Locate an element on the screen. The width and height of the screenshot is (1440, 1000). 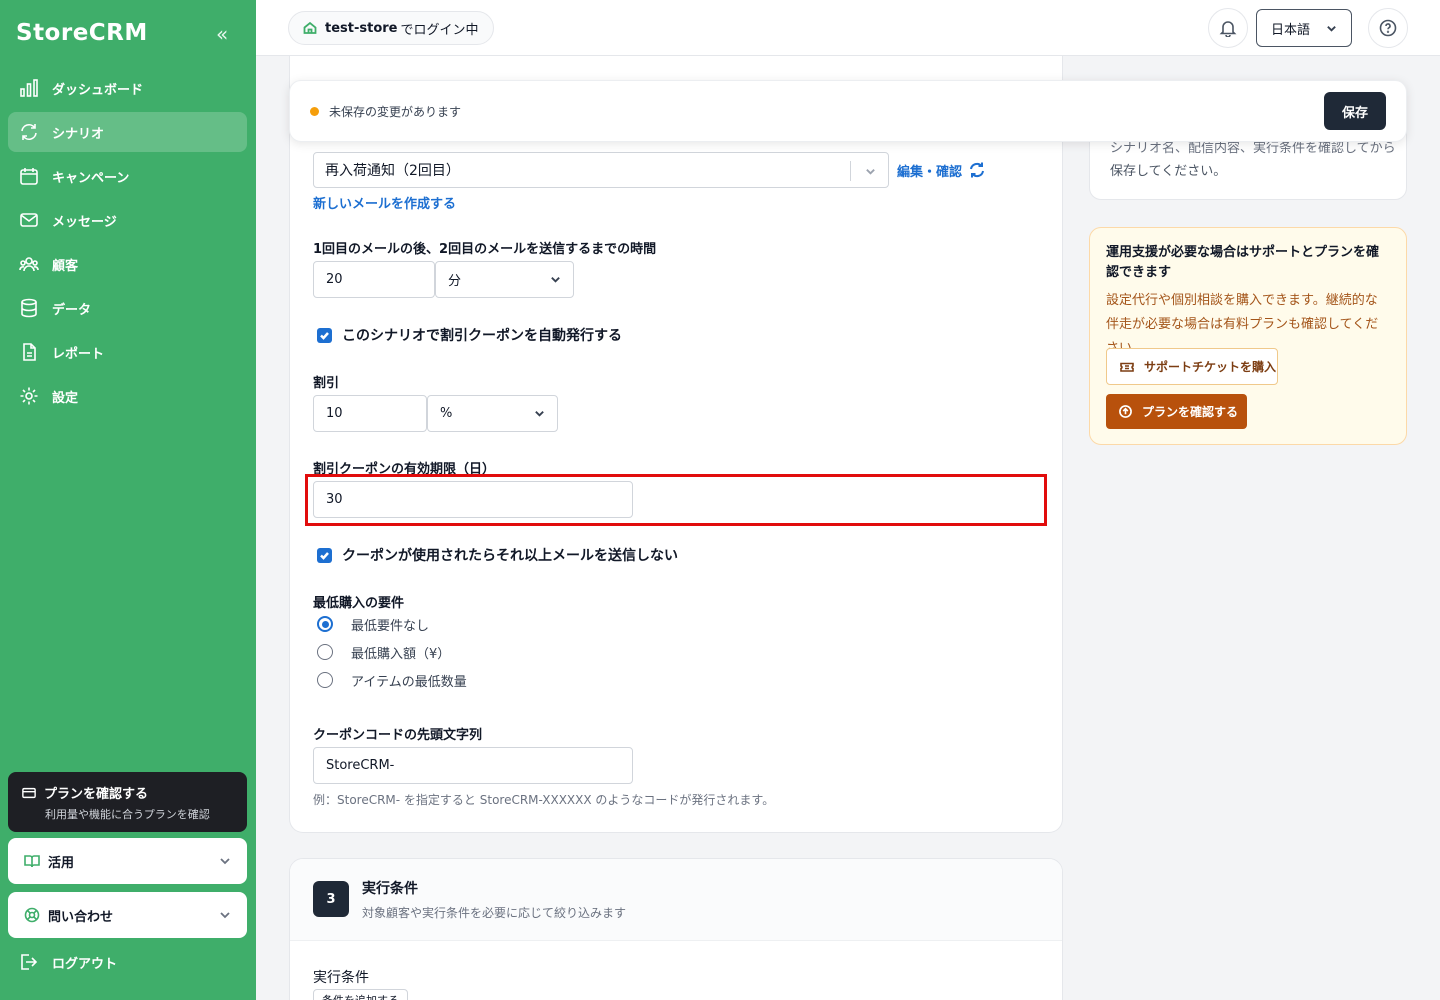
sidebar-item-campaign: キャンペーン is located at coordinates (127, 176).